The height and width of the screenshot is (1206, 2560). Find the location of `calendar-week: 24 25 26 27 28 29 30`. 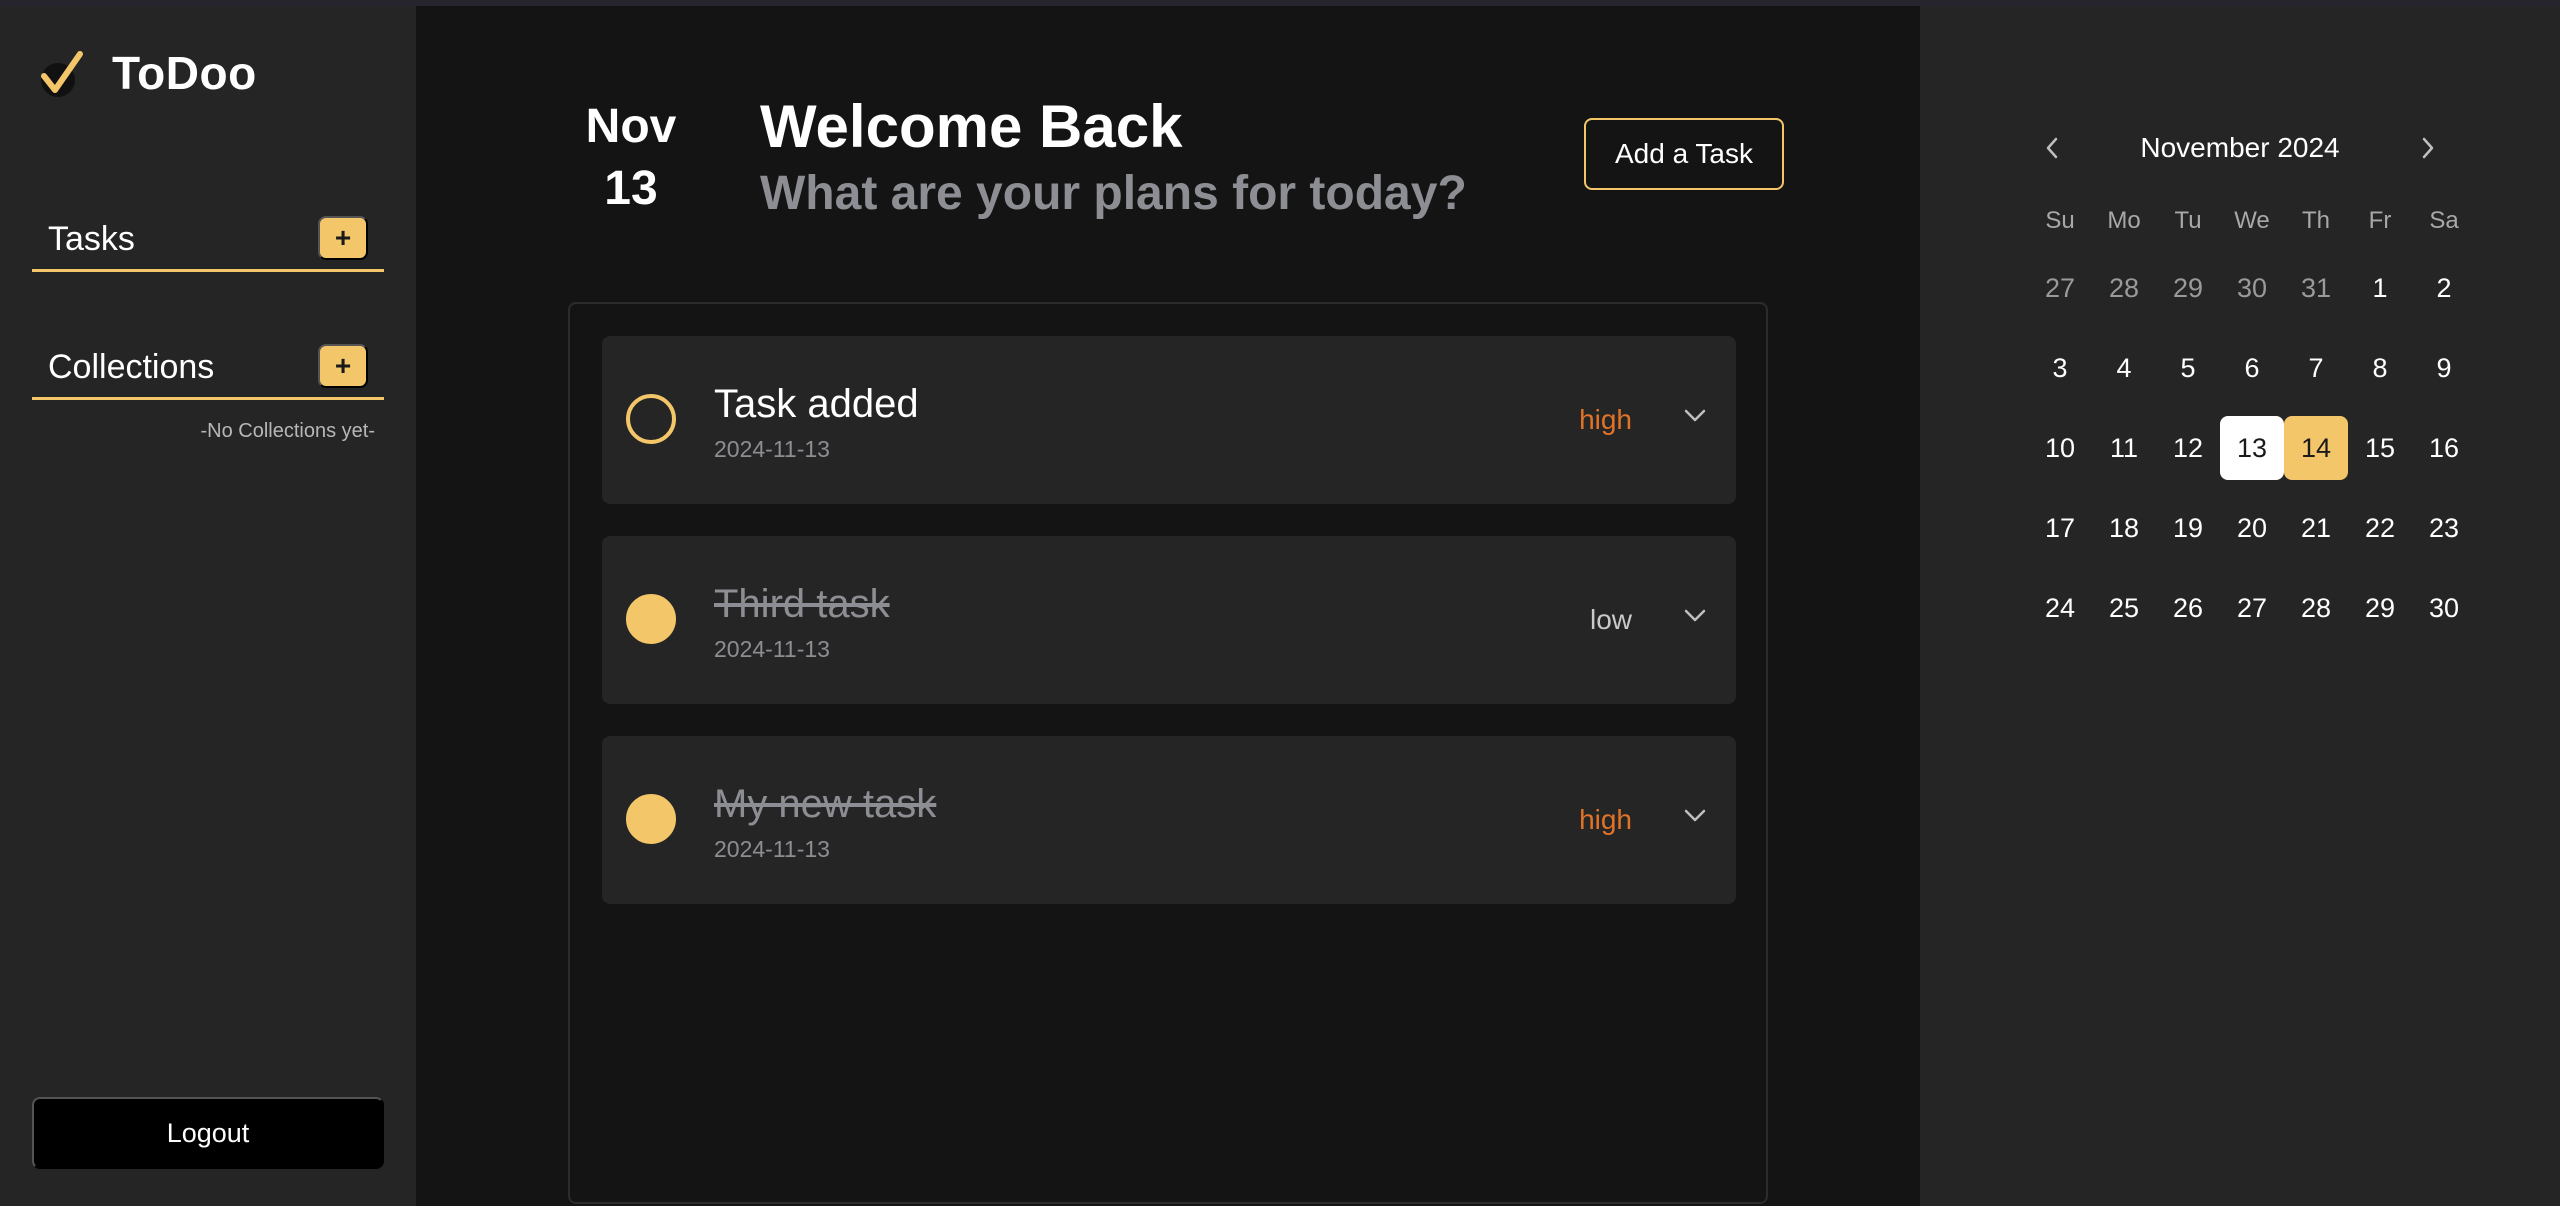

calendar-week: 24 25 26 27 28 29 30 is located at coordinates (2252, 616).